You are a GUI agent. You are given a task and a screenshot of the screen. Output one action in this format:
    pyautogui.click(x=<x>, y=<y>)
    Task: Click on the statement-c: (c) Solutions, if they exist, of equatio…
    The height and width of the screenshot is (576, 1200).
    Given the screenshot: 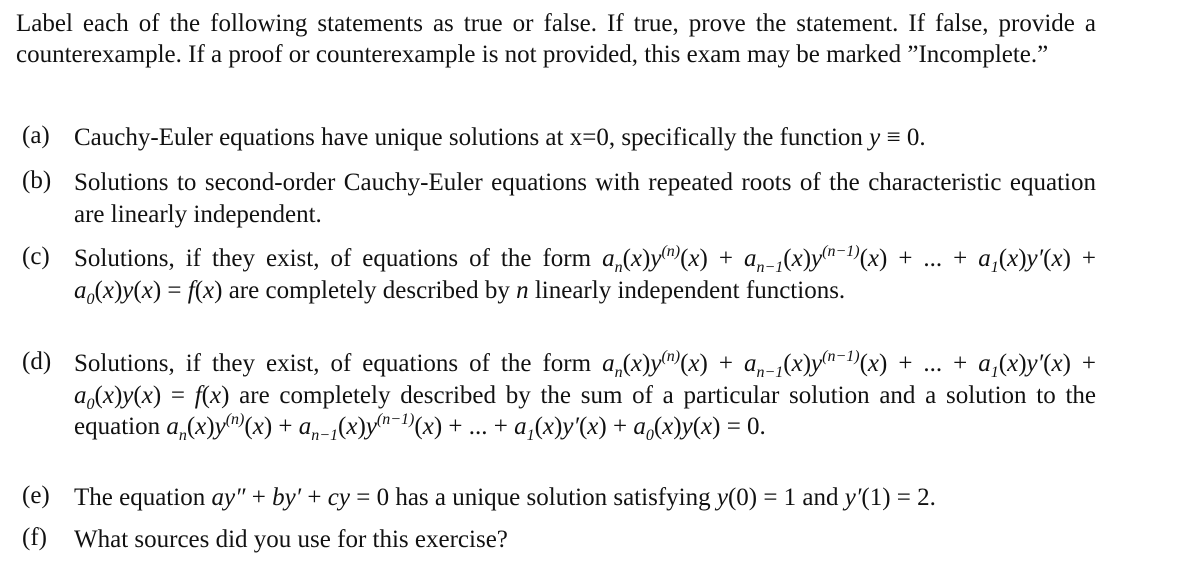 What is the action you would take?
    pyautogui.click(x=559, y=275)
    